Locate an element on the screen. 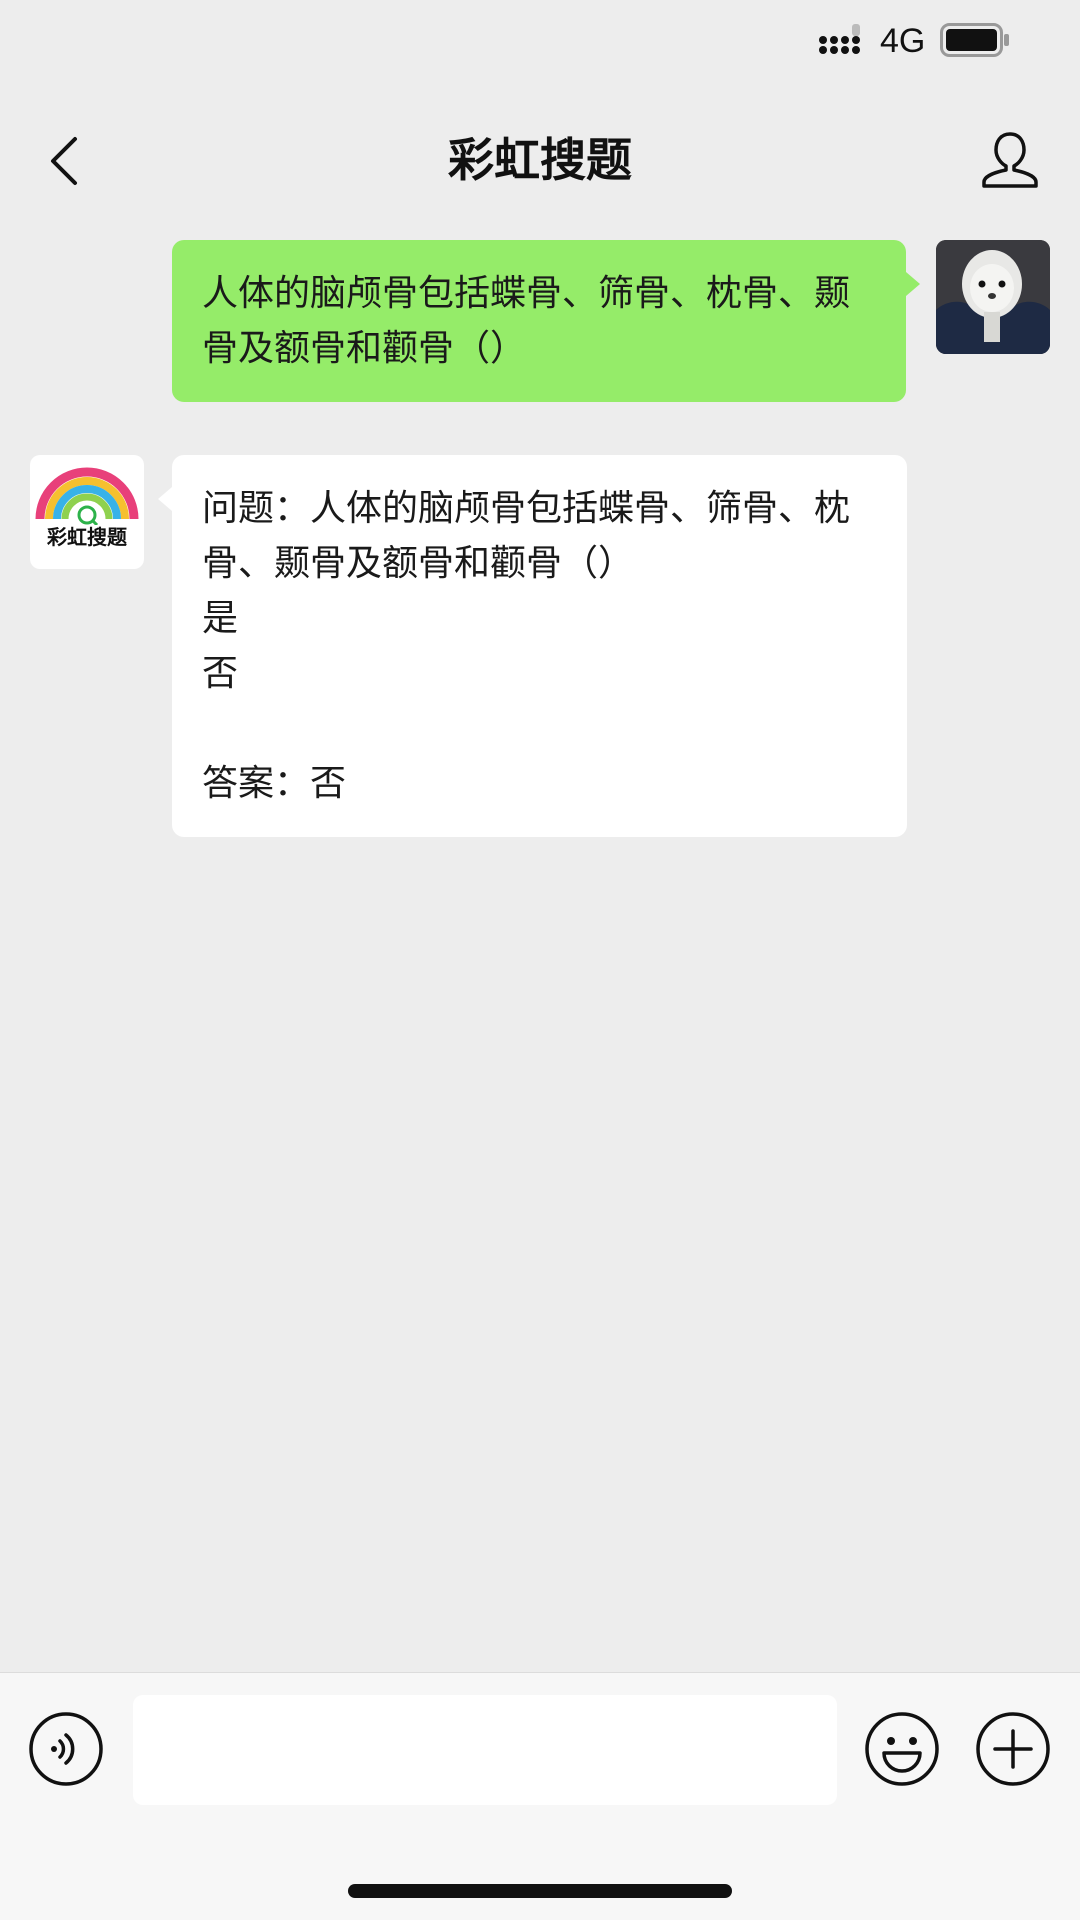  bot-logo-text: 彩虹搜题 is located at coordinates (87, 537).